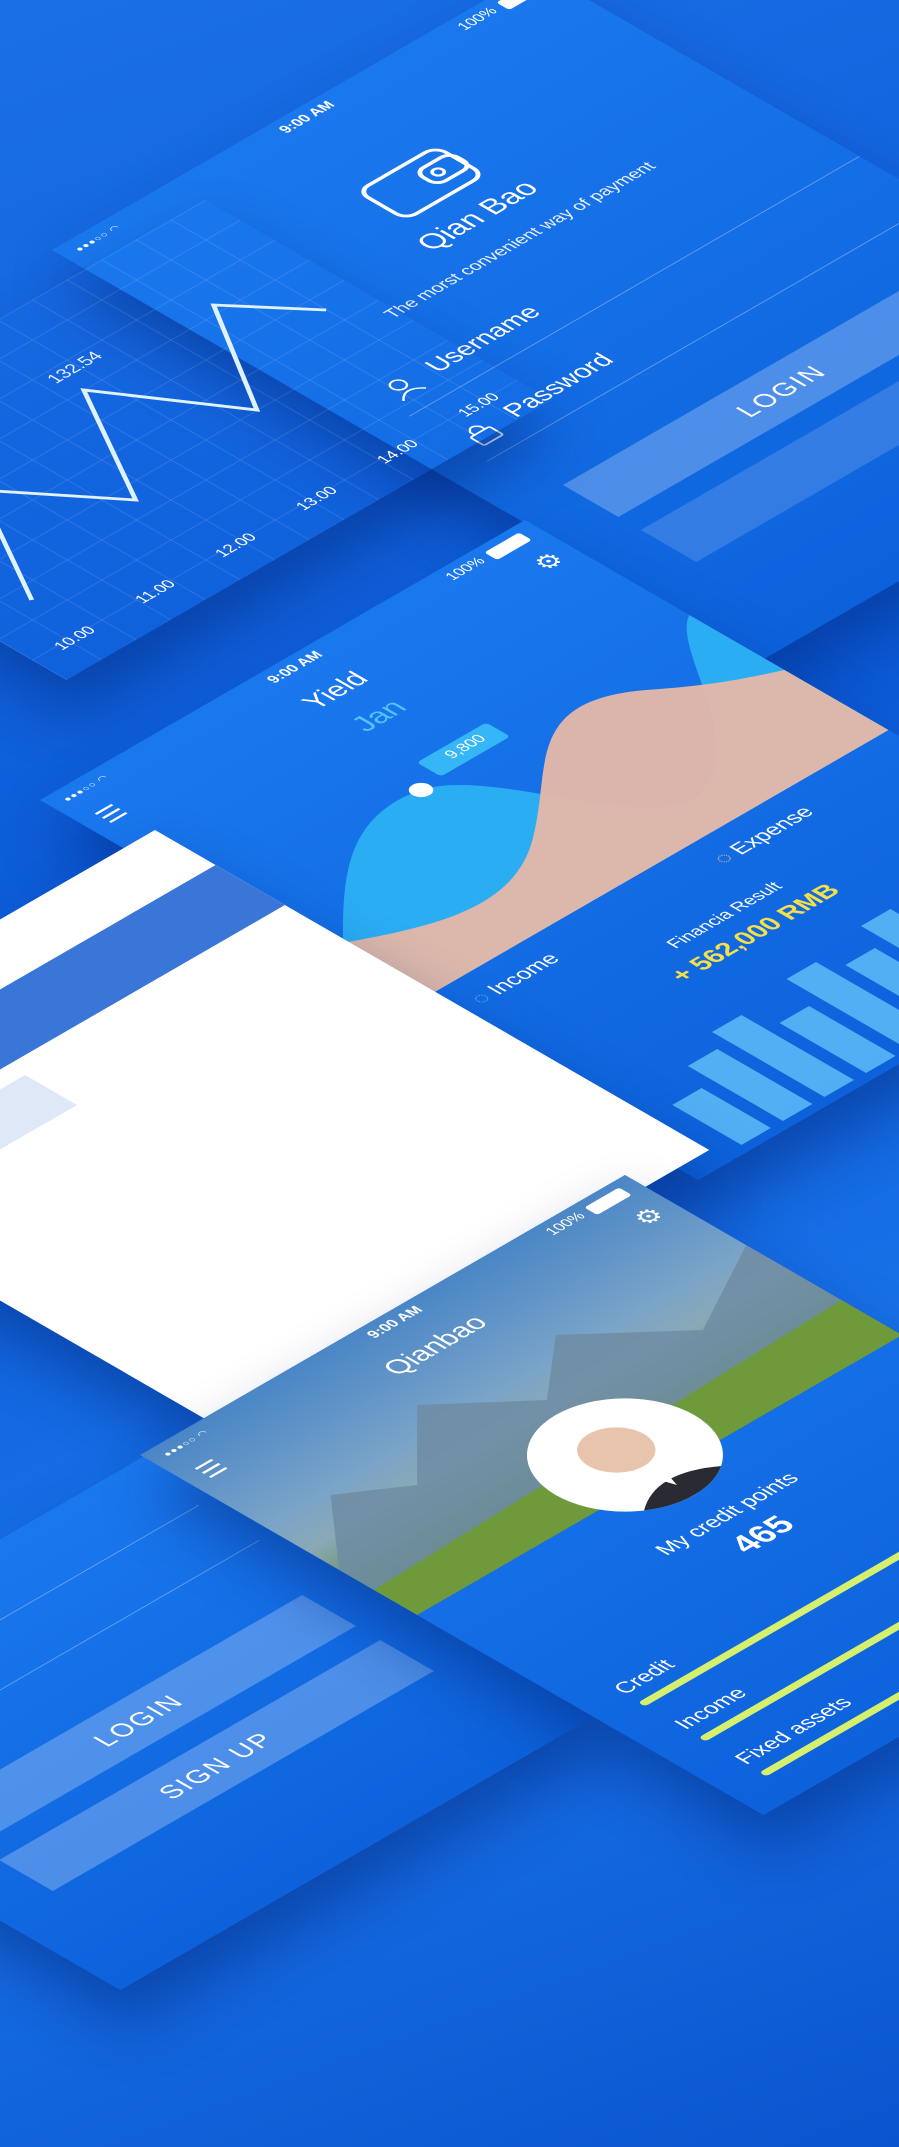  What do you see at coordinates (142, 1025) in the screenshot?
I see `selected-row` at bounding box center [142, 1025].